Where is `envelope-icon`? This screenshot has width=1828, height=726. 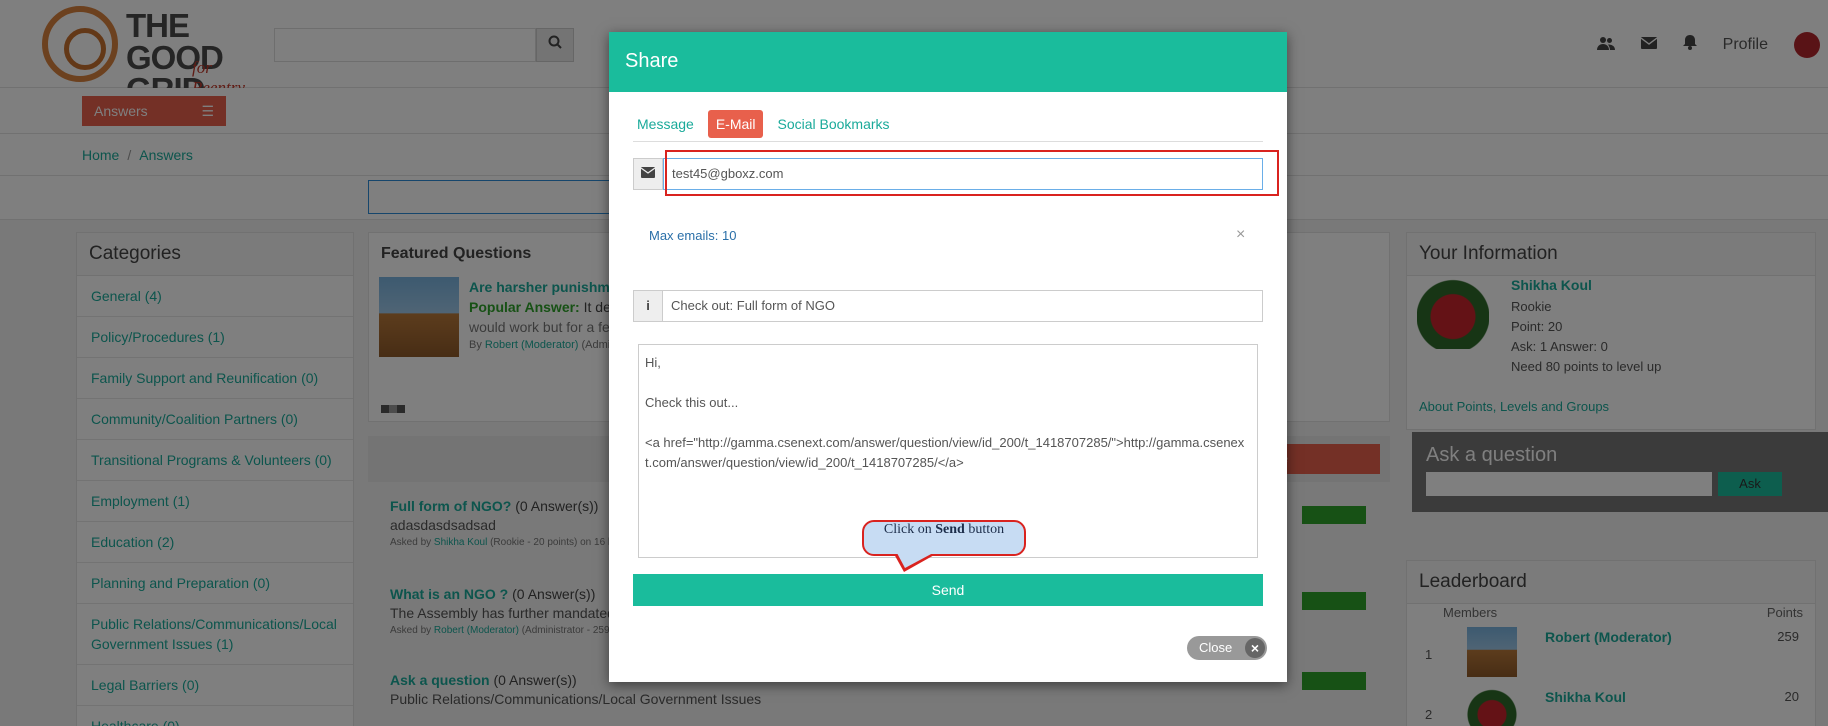 envelope-icon is located at coordinates (648, 174).